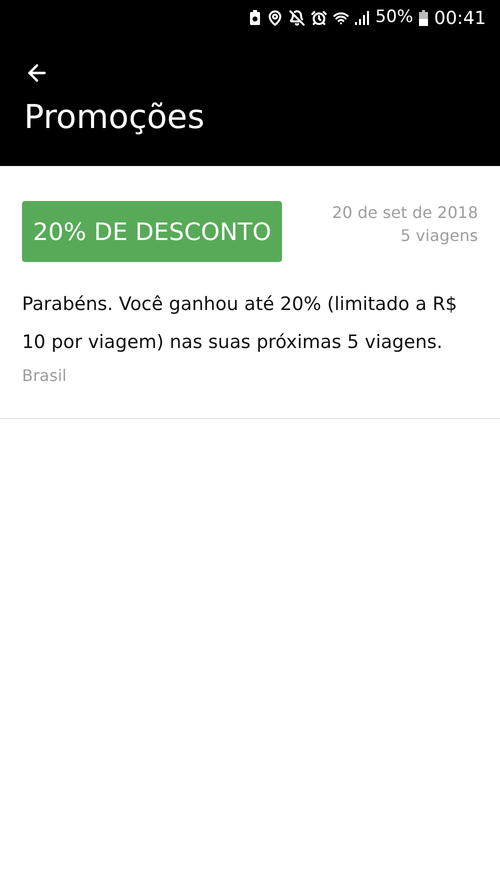  I want to click on promotion-region: Brasil, so click(45, 376).